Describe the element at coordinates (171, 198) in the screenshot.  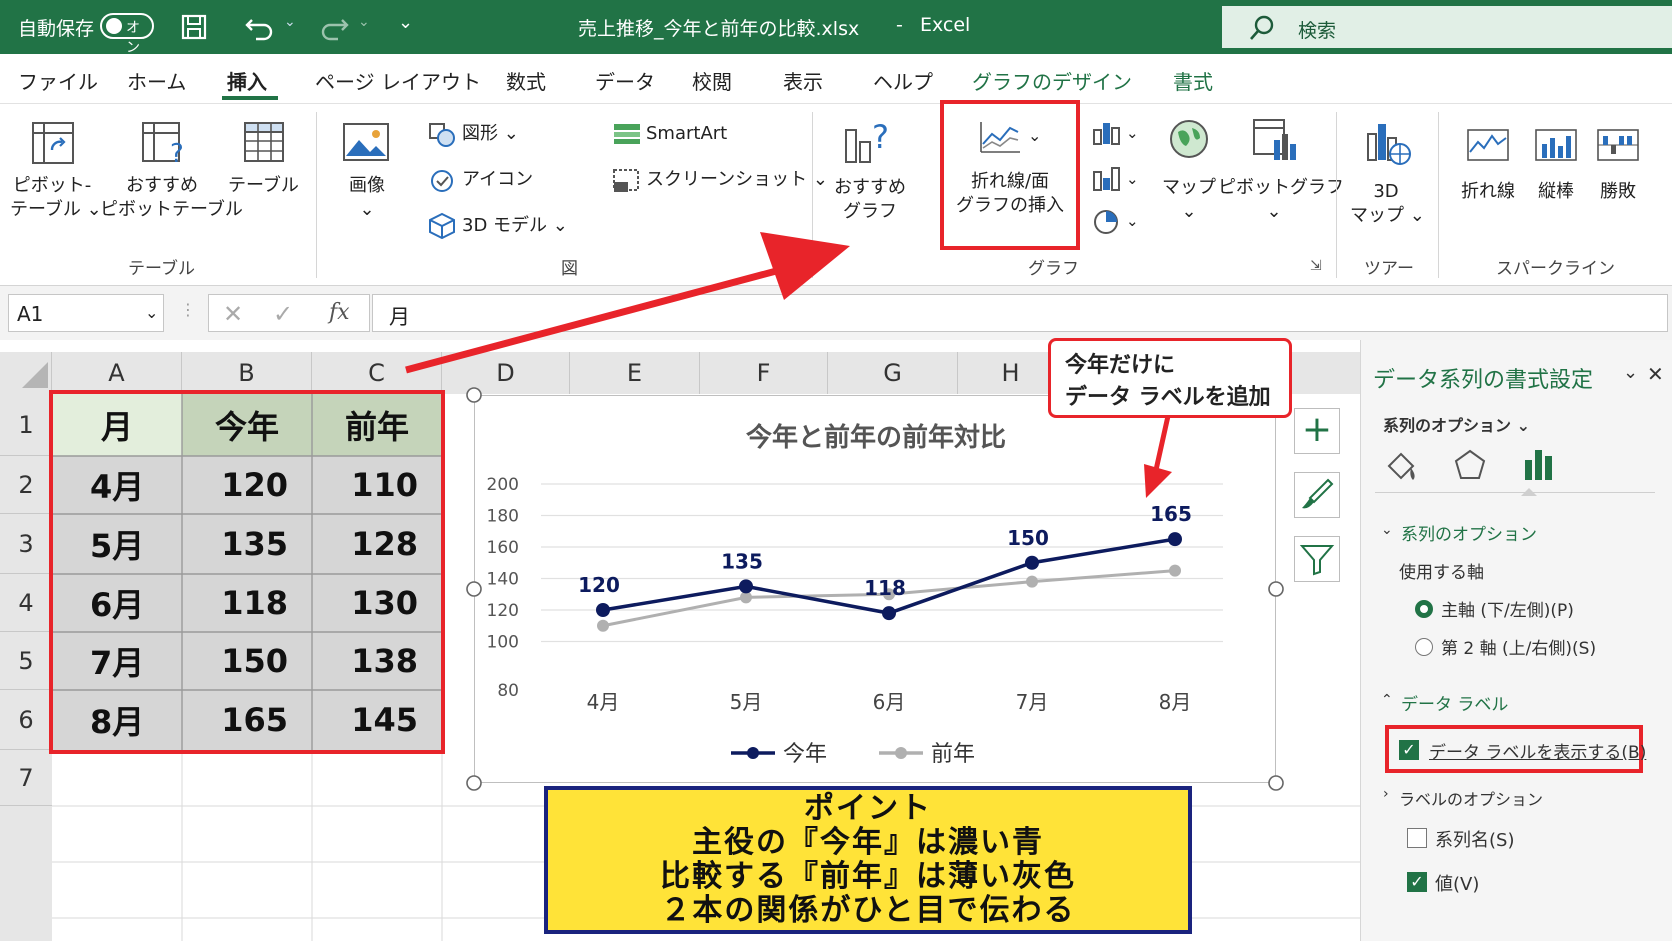
I see `recommended-pivot-button: おすすめ ピボットテーブル` at that location.